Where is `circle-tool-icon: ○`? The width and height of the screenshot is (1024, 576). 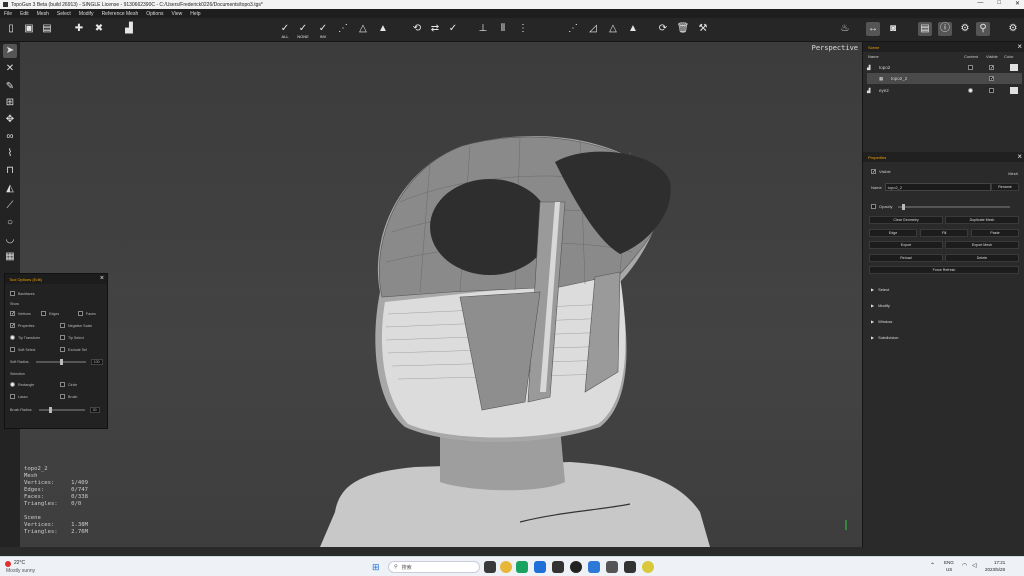
circle-tool-icon: ○ is located at coordinates (10, 223).